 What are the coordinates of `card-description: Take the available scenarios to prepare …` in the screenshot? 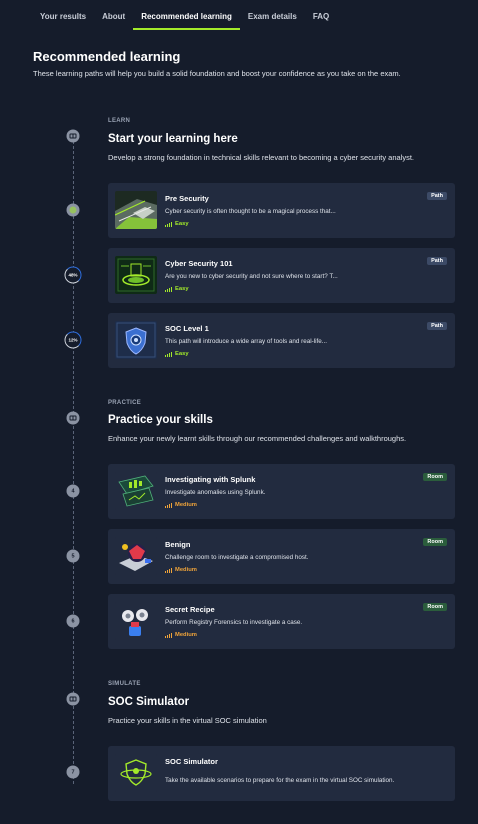 It's located at (280, 780).